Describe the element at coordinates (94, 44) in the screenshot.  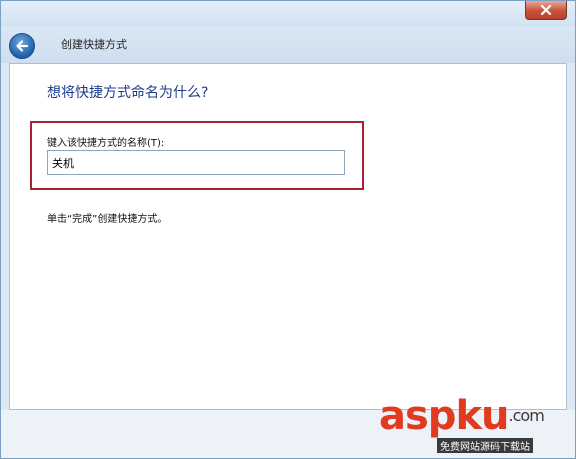
I see `wizard-title: 创建快捷方式` at that location.